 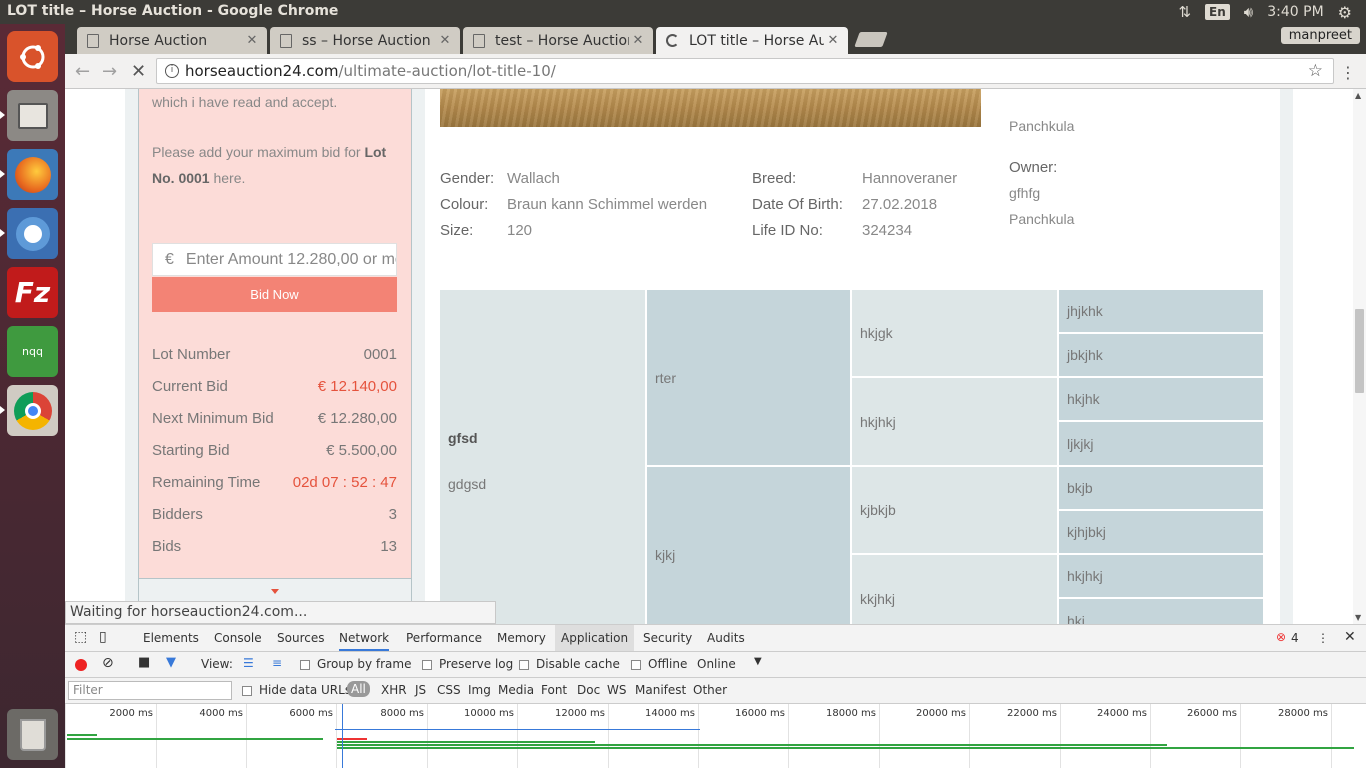 What do you see at coordinates (1323, 638) in the screenshot?
I see `devtools-menu-icon: ⋮` at bounding box center [1323, 638].